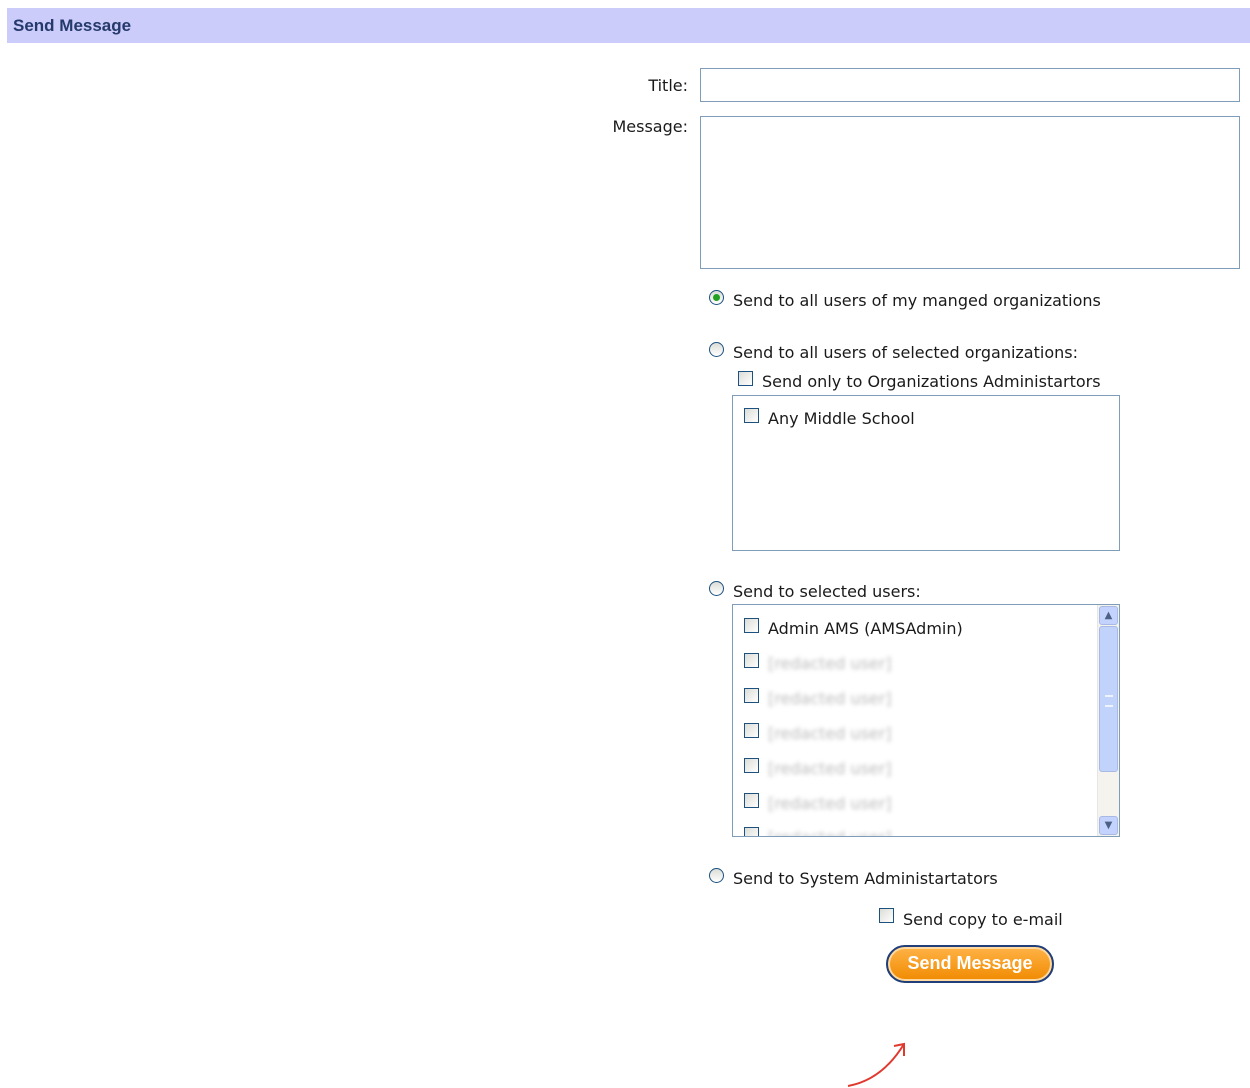  What do you see at coordinates (970, 192) in the screenshot?
I see `message-textarea` at bounding box center [970, 192].